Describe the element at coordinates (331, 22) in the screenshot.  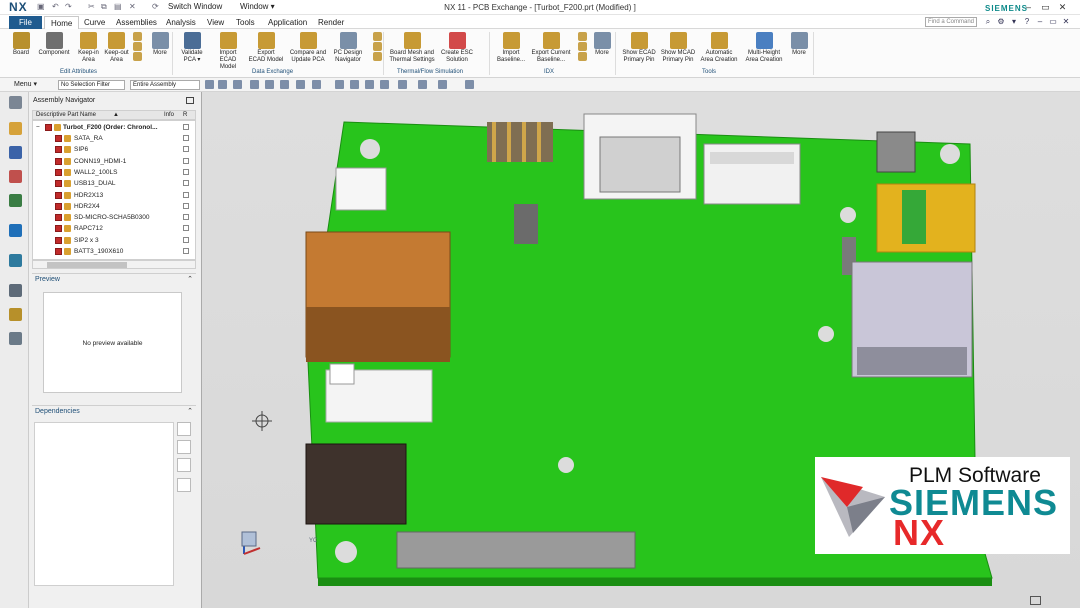
I see `tab-render: Render` at that location.